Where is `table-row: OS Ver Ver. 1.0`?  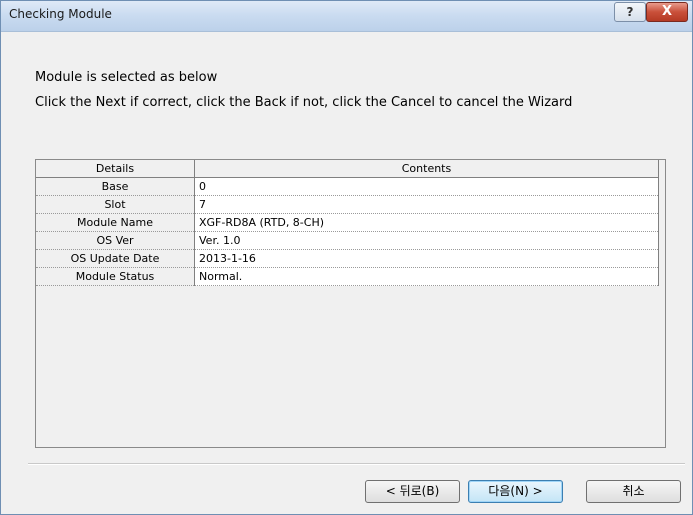
table-row: OS Ver Ver. 1.0 is located at coordinates (347, 240).